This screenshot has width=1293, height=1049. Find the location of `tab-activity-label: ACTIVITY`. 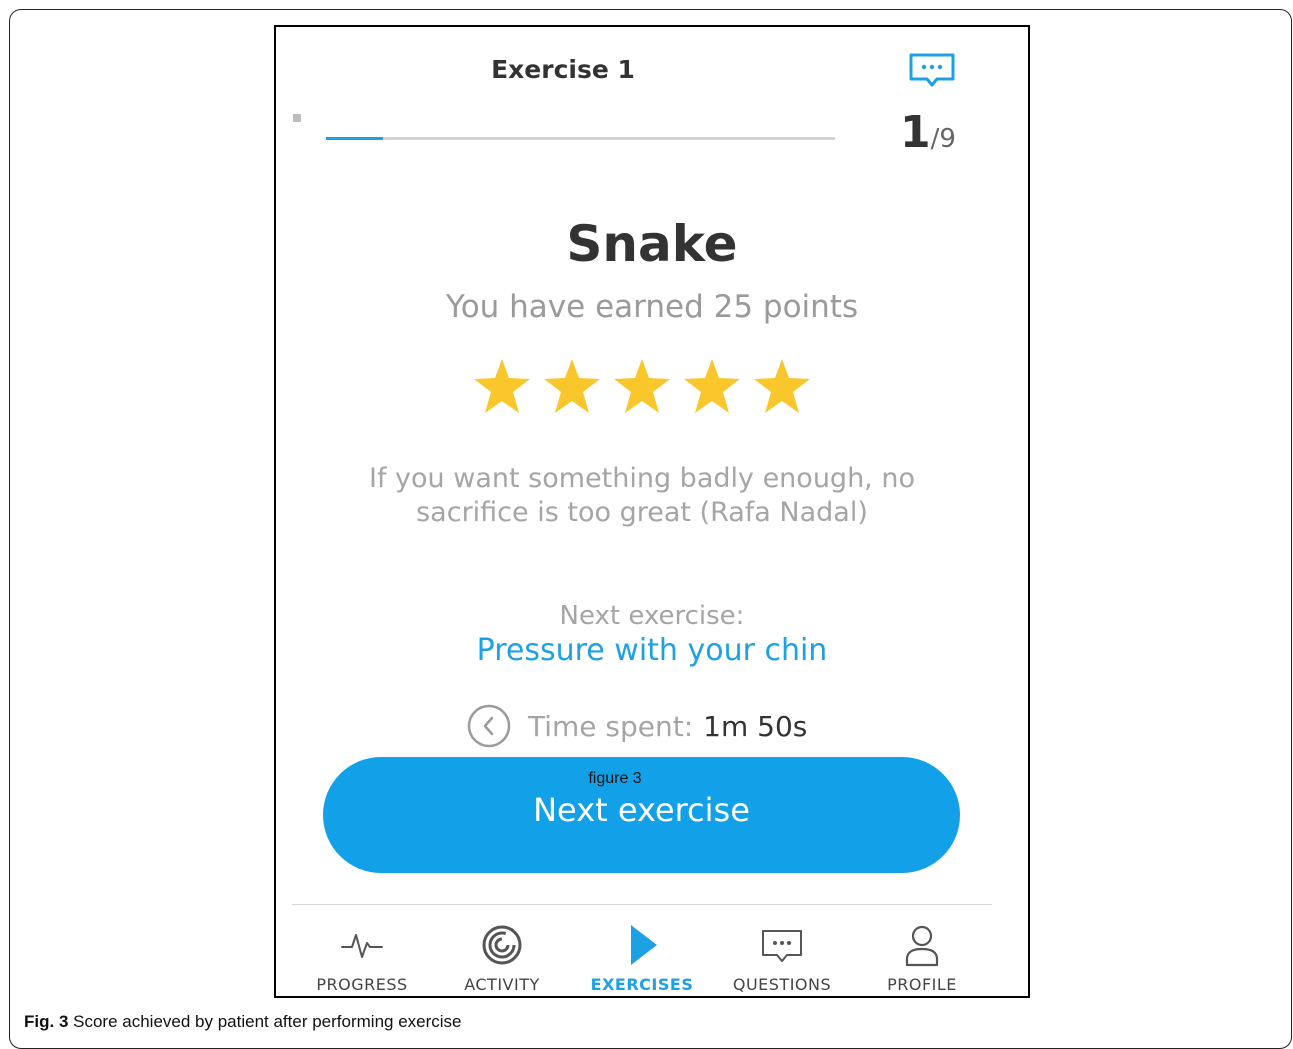

tab-activity-label: ACTIVITY is located at coordinates (502, 984).